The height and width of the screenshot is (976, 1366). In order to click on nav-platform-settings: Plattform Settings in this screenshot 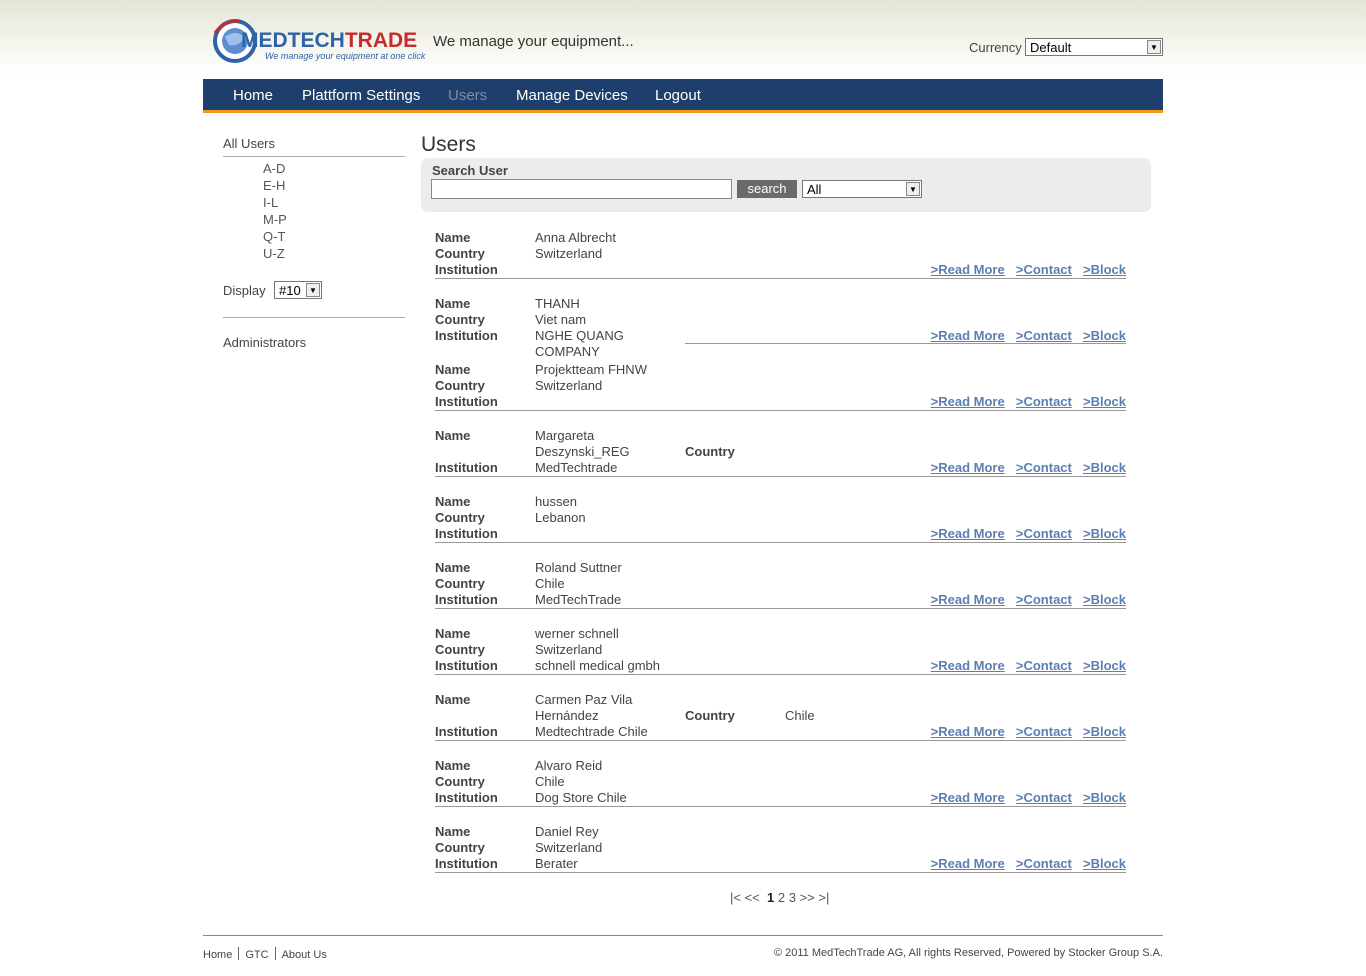, I will do `click(361, 95)`.